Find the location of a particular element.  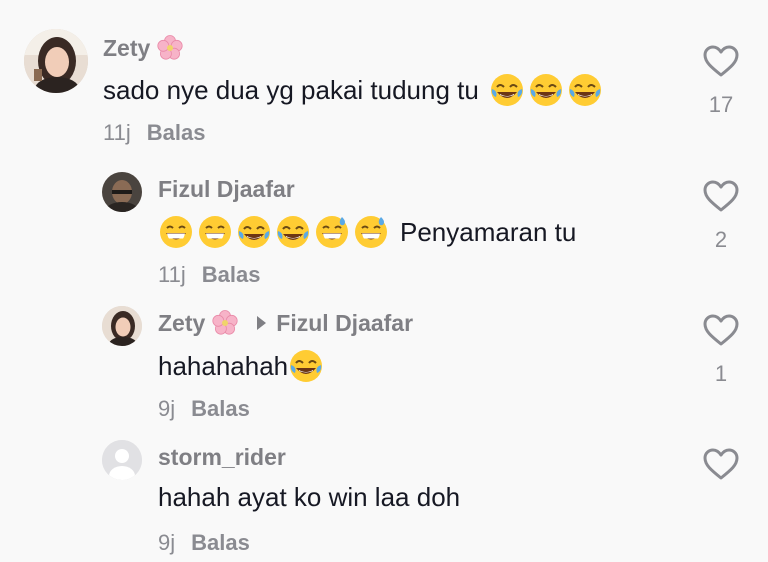

comment-author: Fizul Djaafar is located at coordinates (226, 189).